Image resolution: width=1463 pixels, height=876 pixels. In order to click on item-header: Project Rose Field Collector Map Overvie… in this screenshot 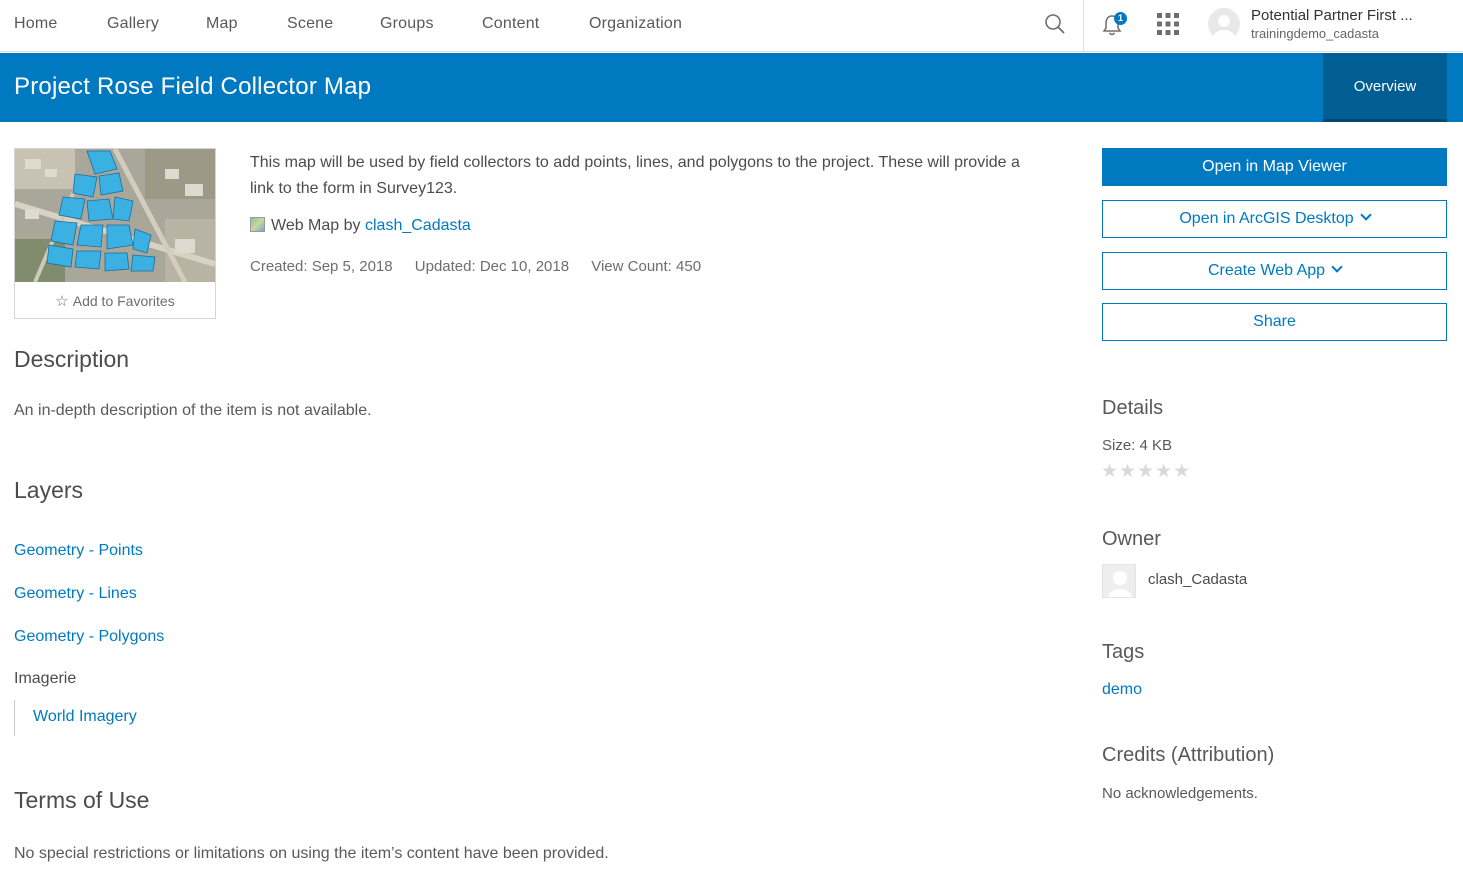, I will do `click(731, 87)`.